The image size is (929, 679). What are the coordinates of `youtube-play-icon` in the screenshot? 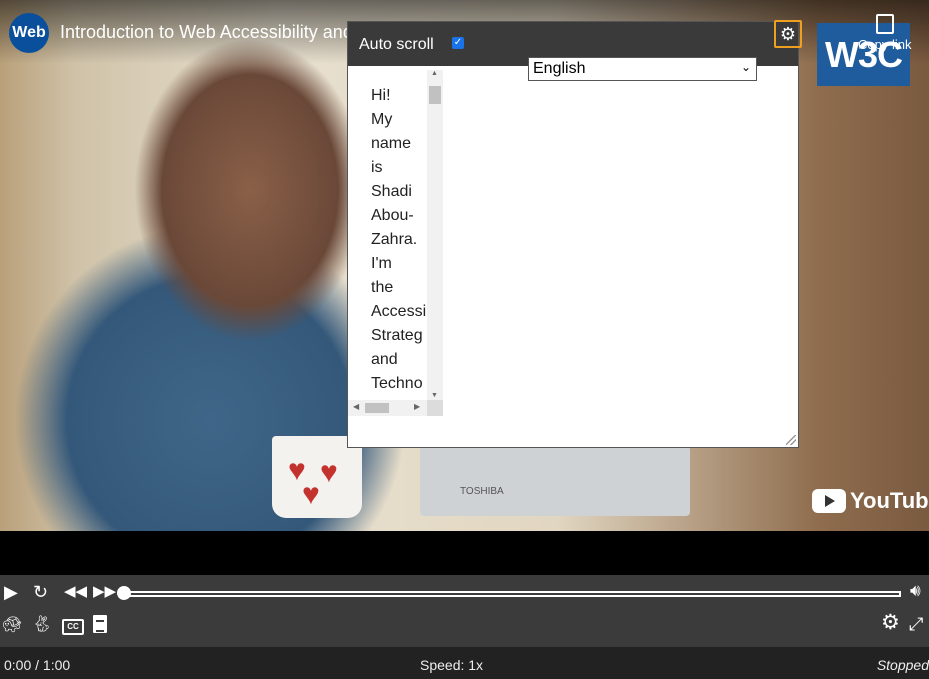 It's located at (829, 501).